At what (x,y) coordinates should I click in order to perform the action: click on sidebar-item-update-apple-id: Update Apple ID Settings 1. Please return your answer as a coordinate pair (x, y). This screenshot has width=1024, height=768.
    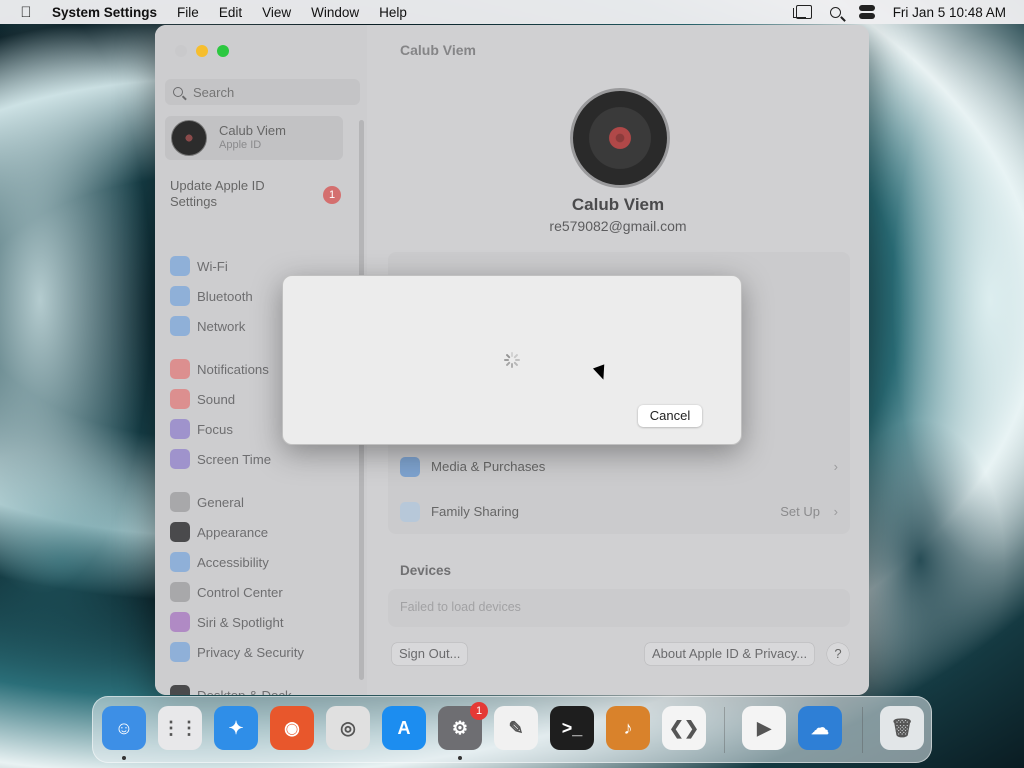
    Looking at the image, I should click on (257, 194).